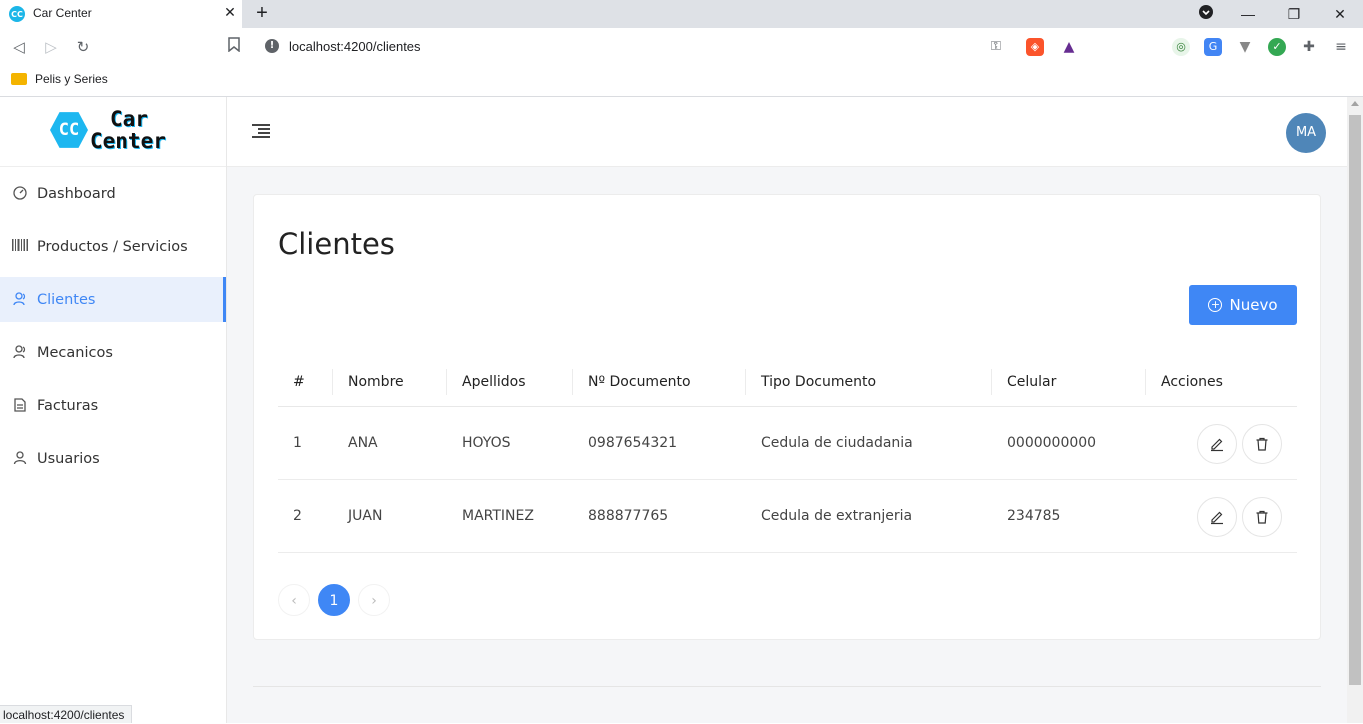 This screenshot has height=724, width=1363. Describe the element at coordinates (129, 119) in the screenshot. I see `logo-line-1: Car` at that location.